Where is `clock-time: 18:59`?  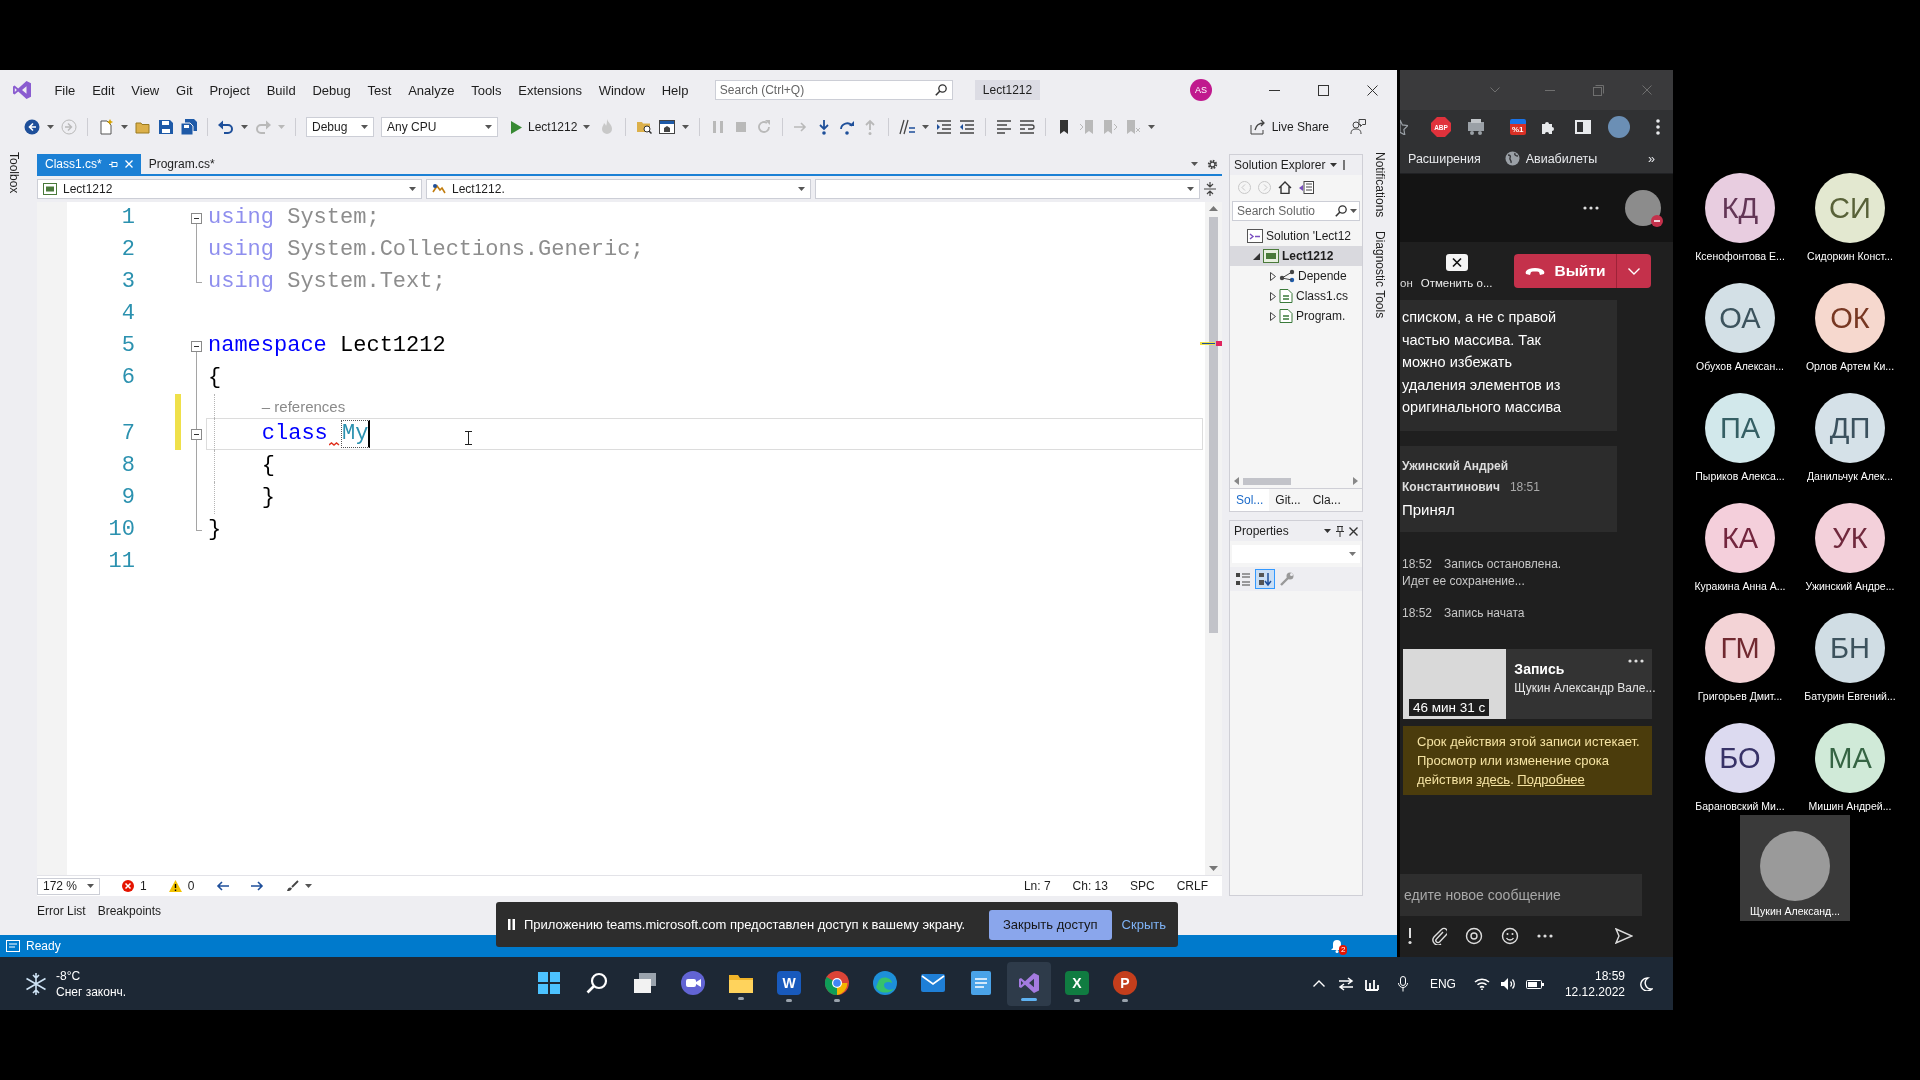 clock-time: 18:59 is located at coordinates (1609, 975).